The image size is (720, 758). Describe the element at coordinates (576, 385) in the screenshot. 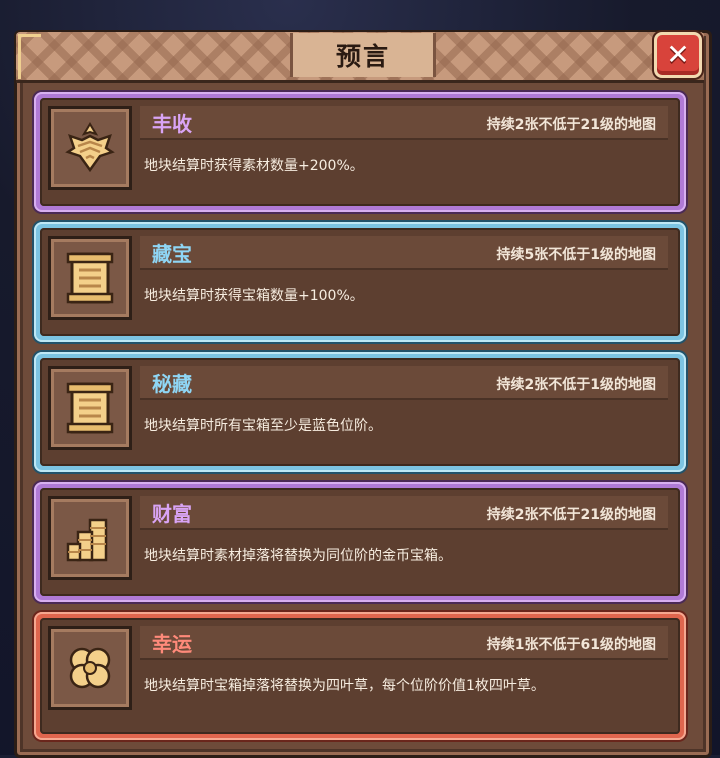

I see `prophecy-condition: 持续2张不低于1级的地图` at that location.